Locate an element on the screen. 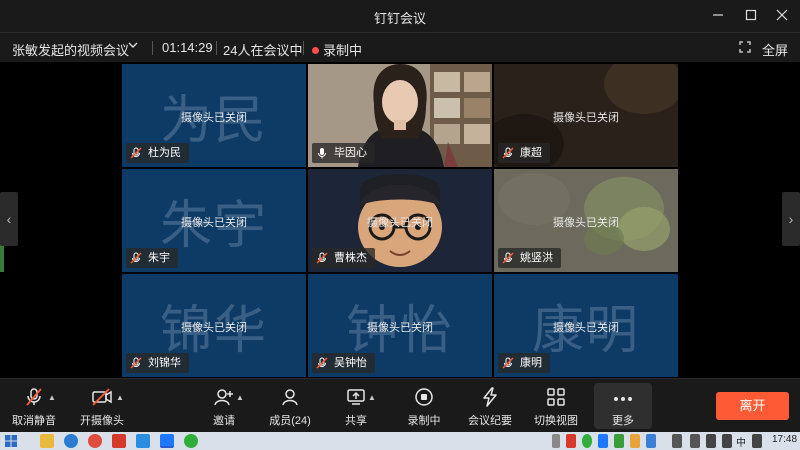 This screenshot has height=450, width=800. members-label: 成员(24) is located at coordinates (290, 421).